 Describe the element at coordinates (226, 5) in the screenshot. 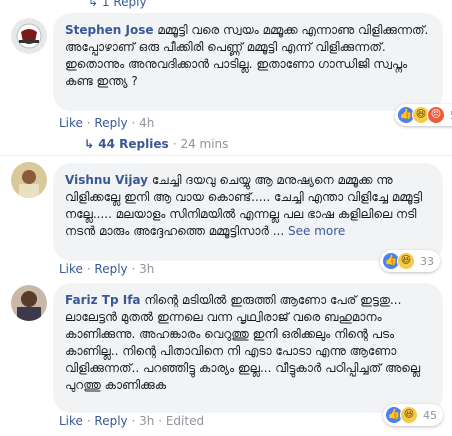

I see `previous-replies-line: ↳ 1 Reply` at that location.